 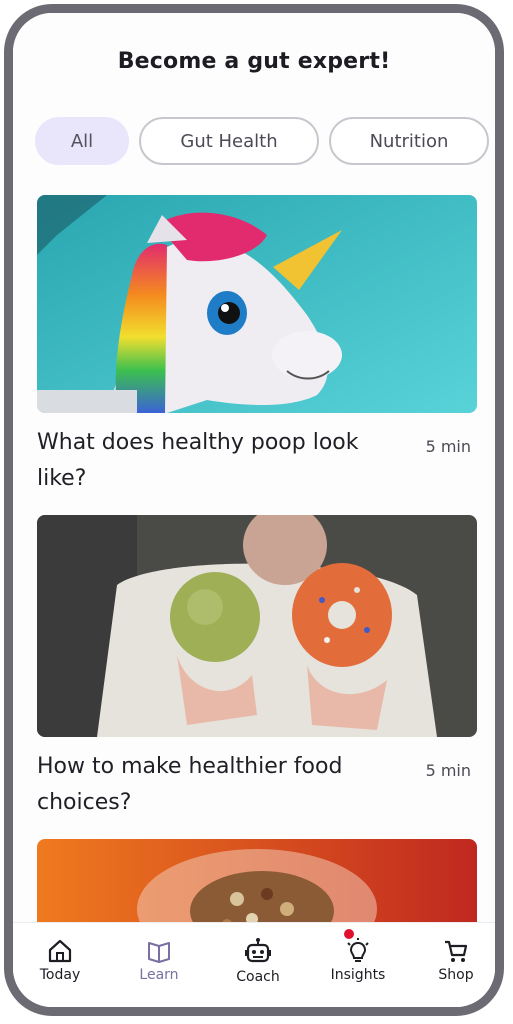 What do you see at coordinates (222, 785) in the screenshot?
I see `article-title: How to make healthier food choices?` at bounding box center [222, 785].